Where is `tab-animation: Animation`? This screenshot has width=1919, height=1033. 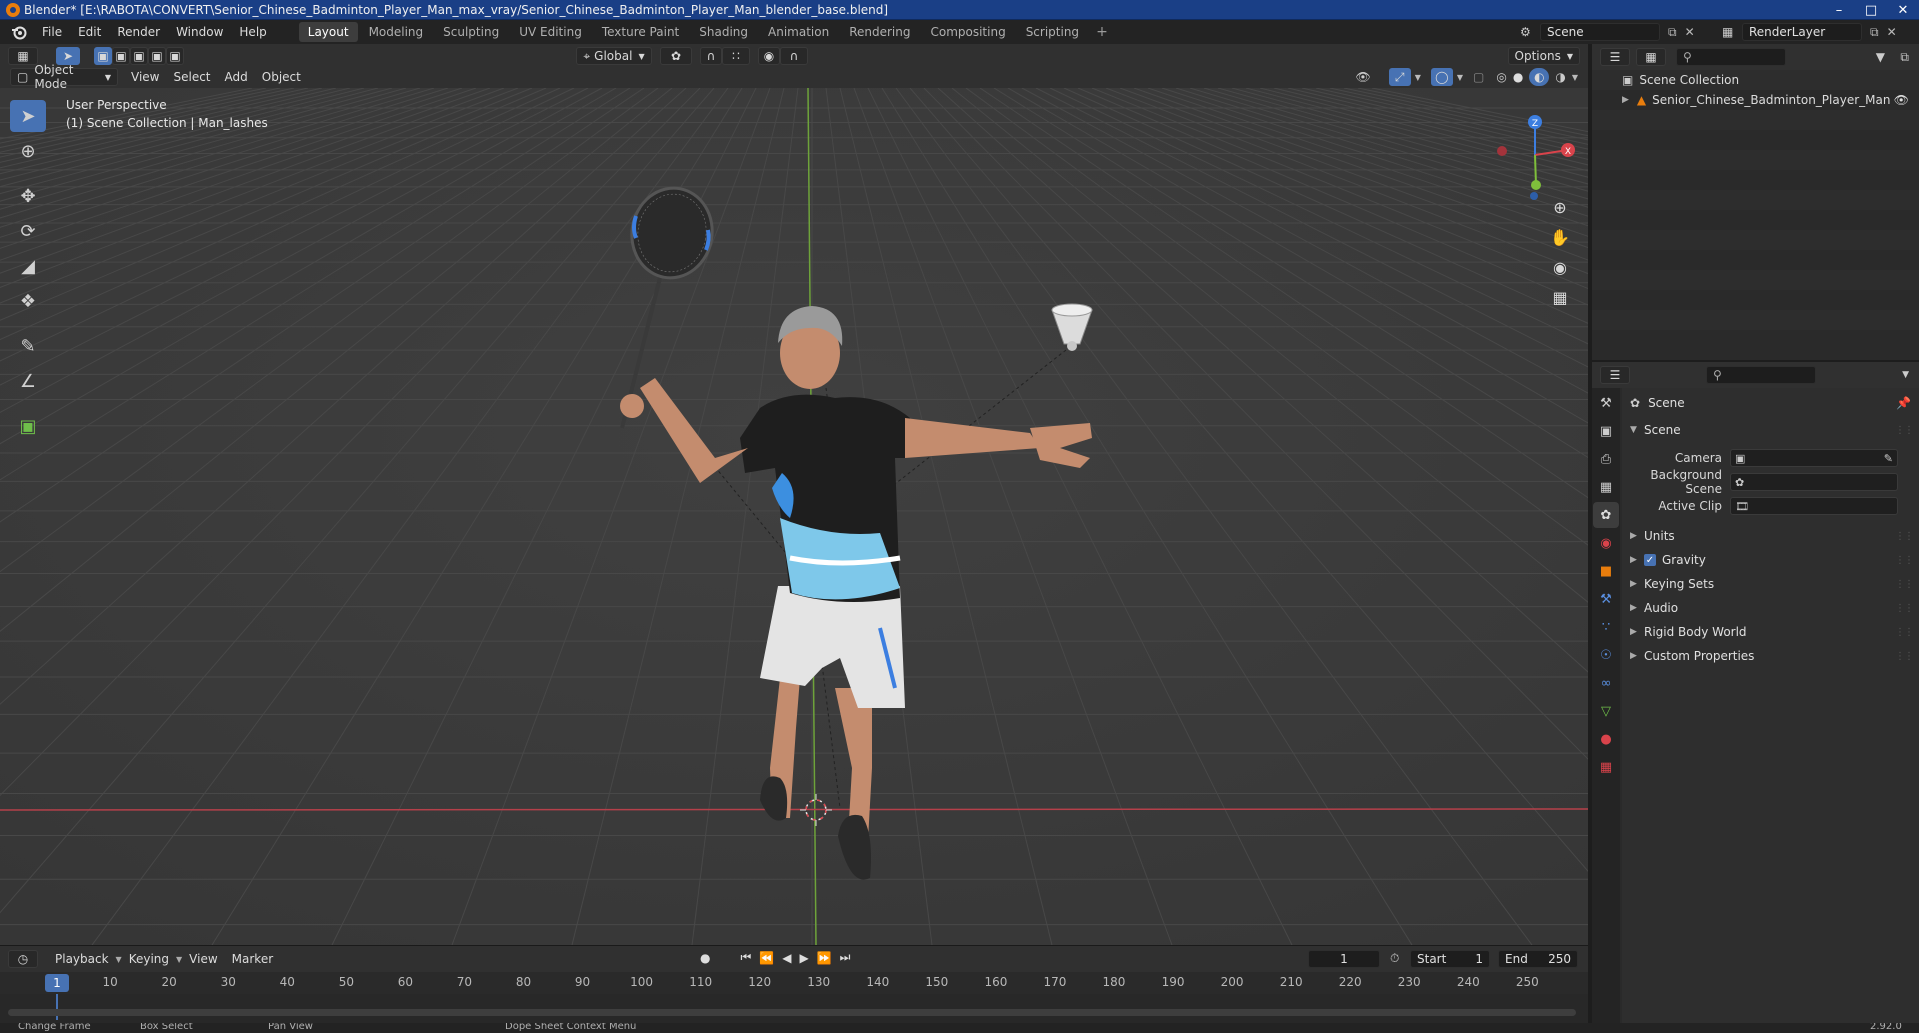 tab-animation: Animation is located at coordinates (798, 32).